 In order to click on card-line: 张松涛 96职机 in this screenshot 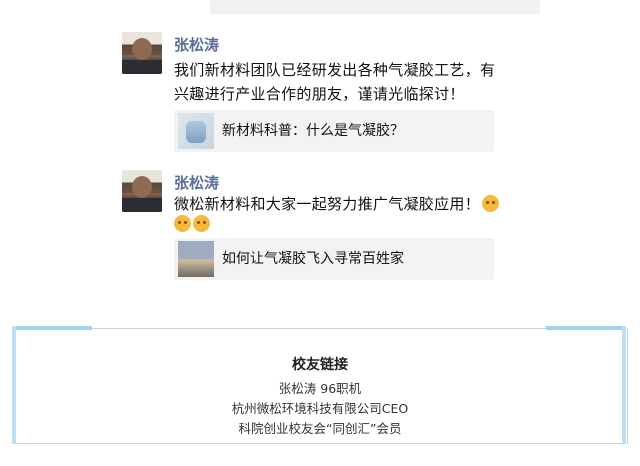, I will do `click(320, 388)`.